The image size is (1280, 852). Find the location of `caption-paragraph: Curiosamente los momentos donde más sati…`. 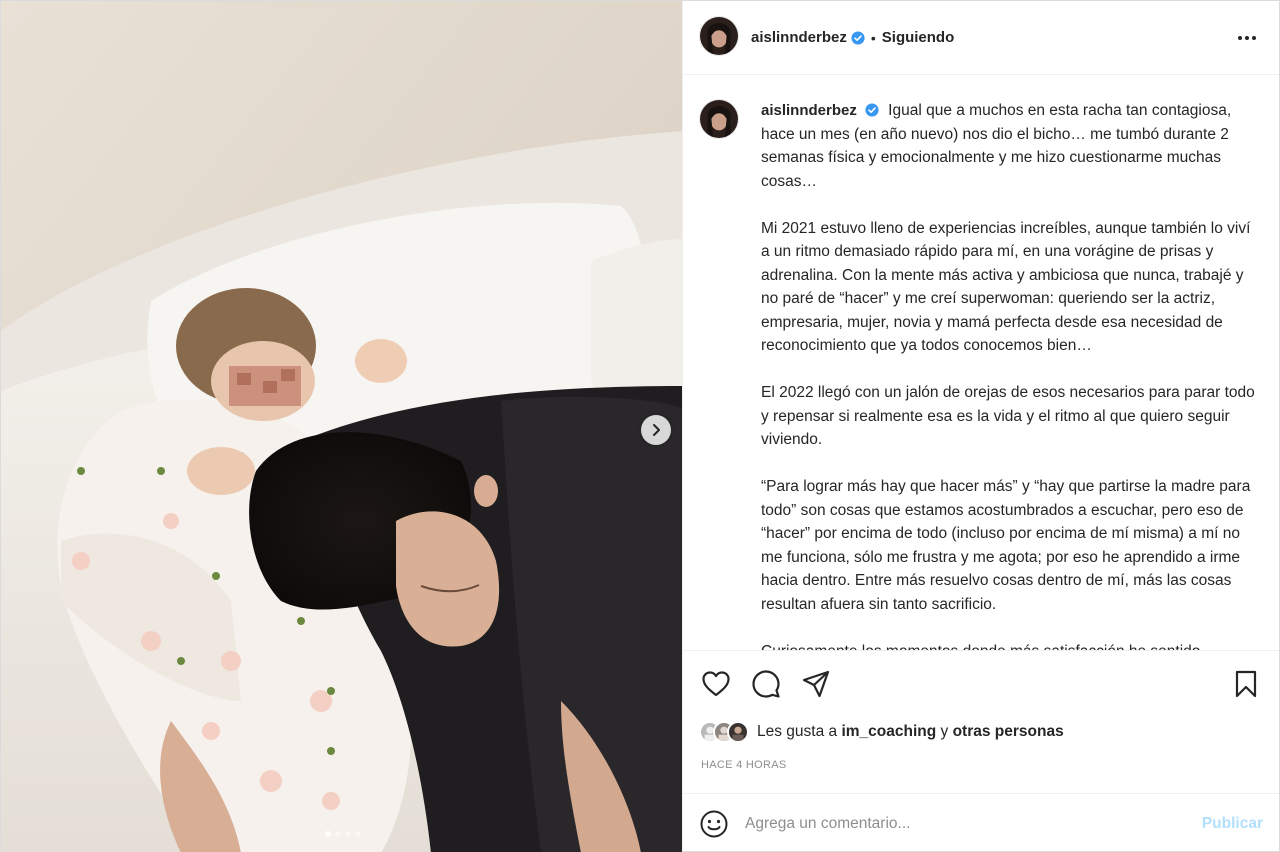

caption-paragraph: Curiosamente los momentos donde más sati… is located at coordinates (981, 646).